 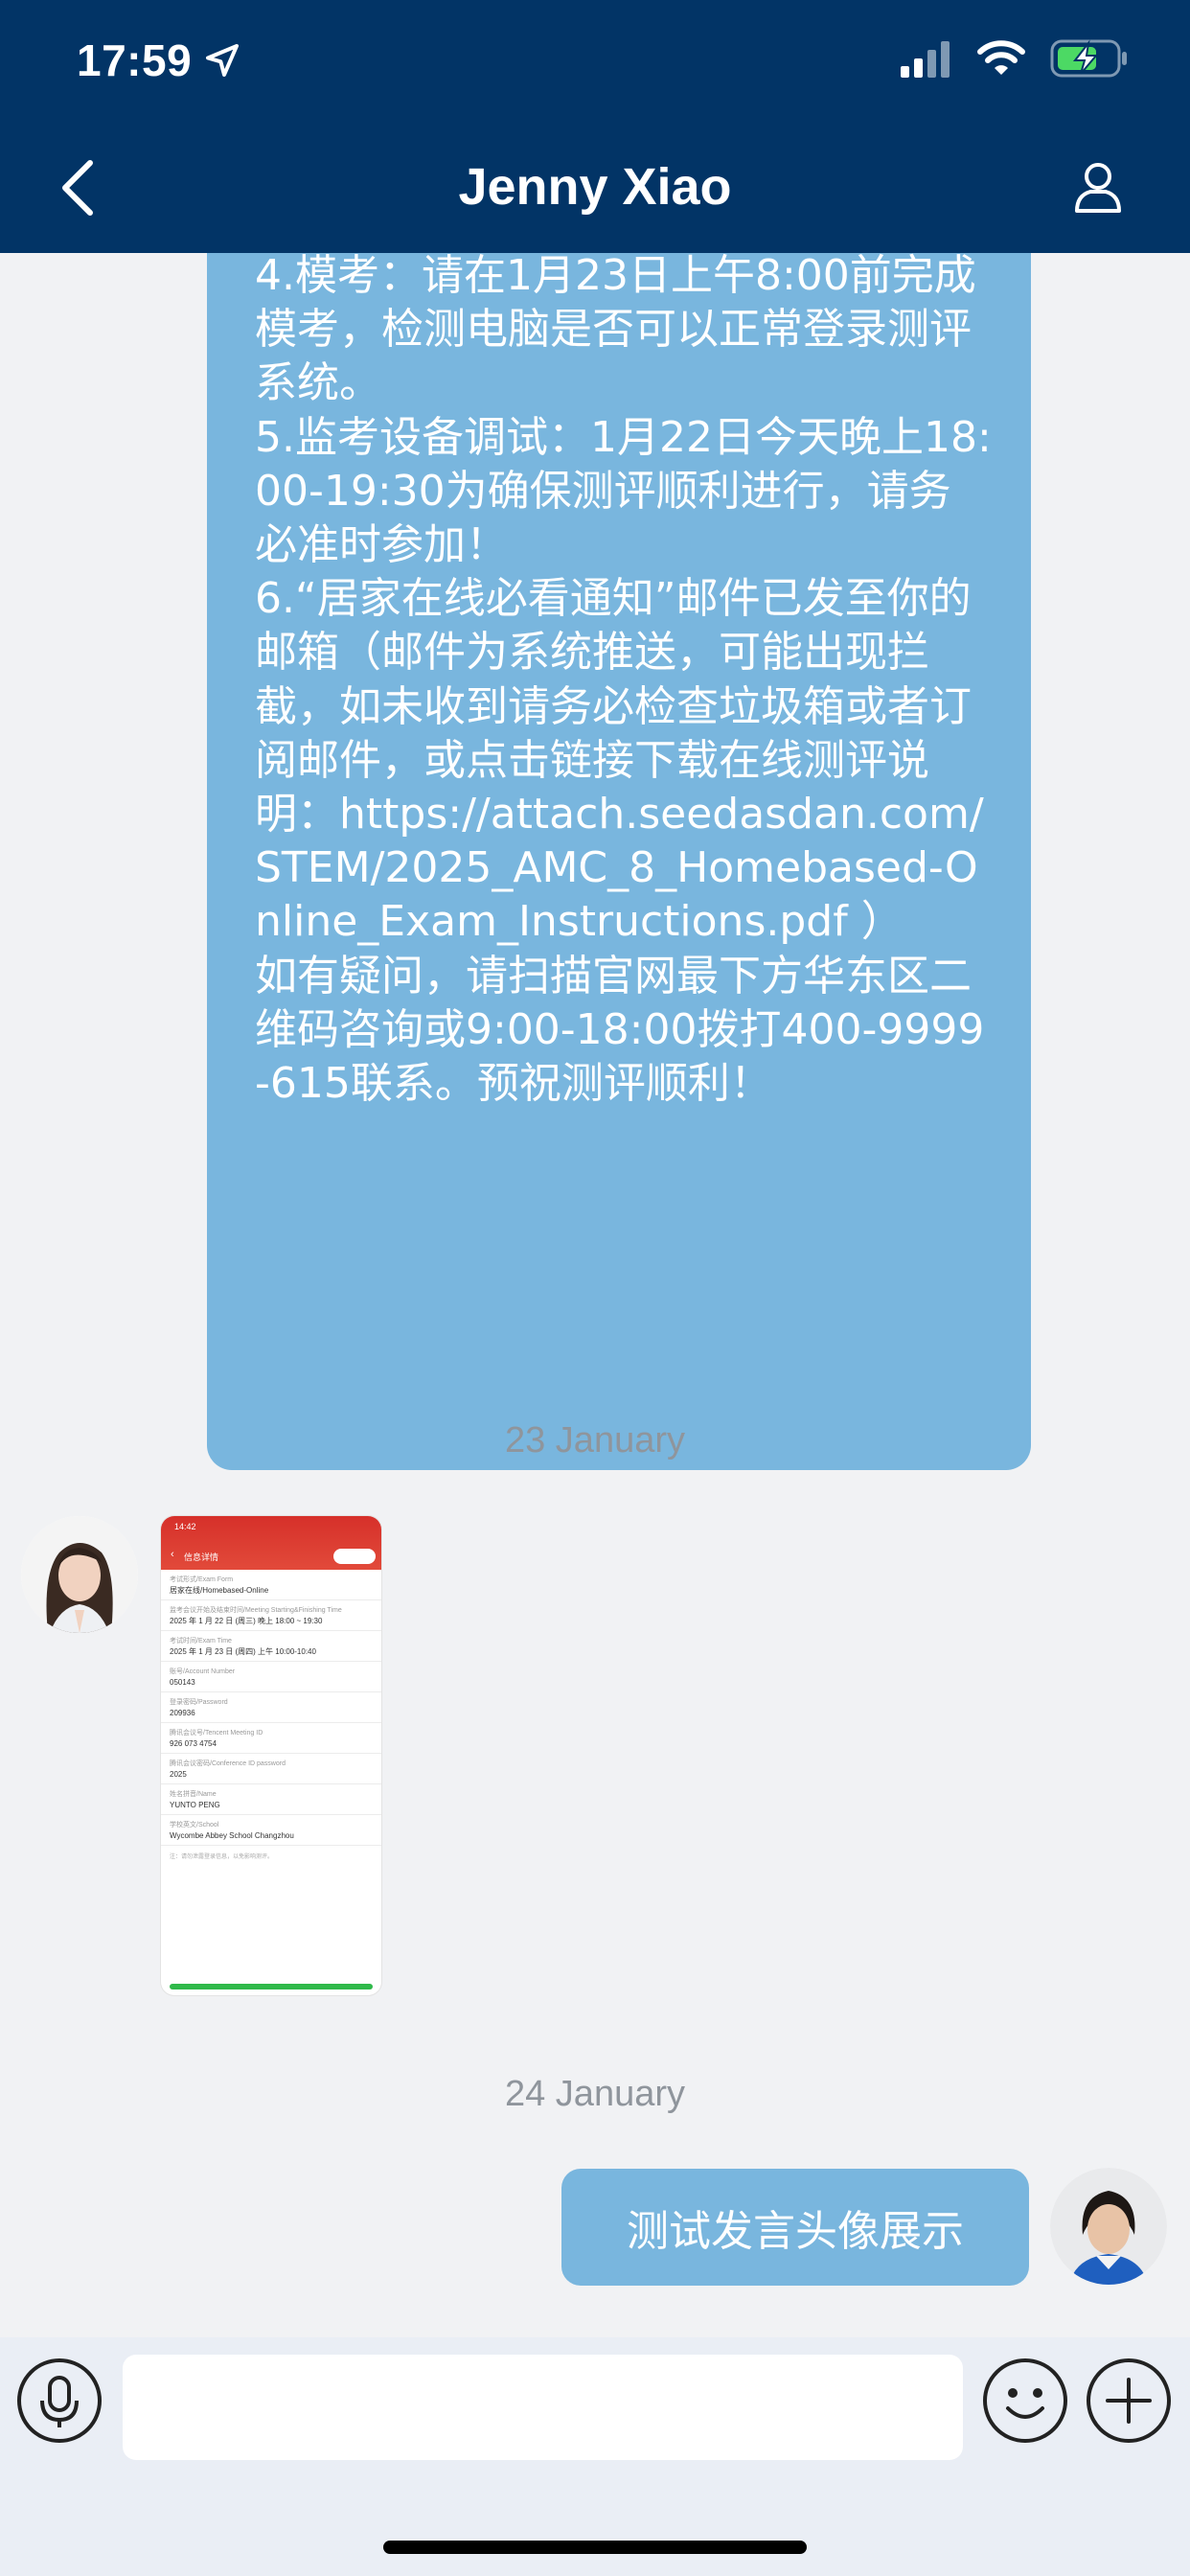 I want to click on message-text: 测试发言头像展示, so click(x=795, y=2231).